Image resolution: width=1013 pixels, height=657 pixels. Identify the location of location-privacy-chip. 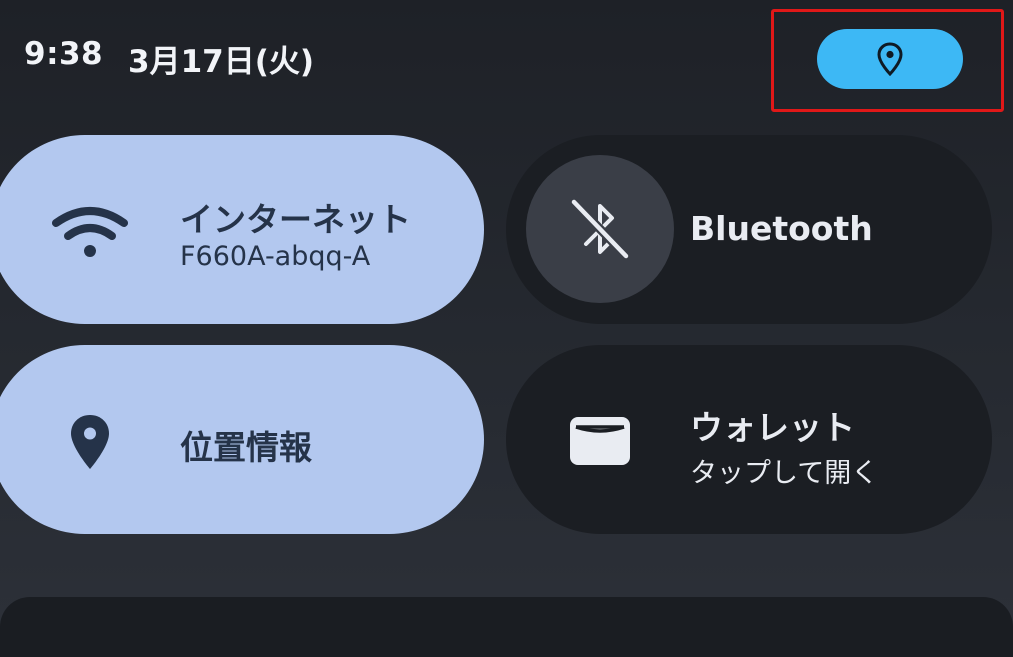
(890, 59).